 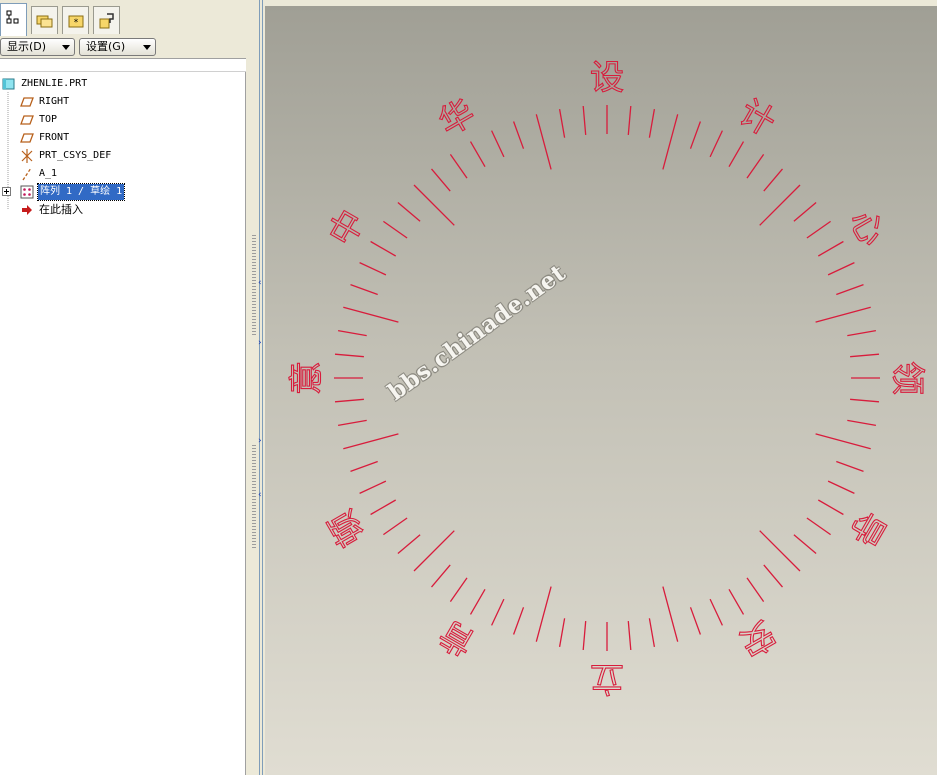 What do you see at coordinates (307, 378) in the screenshot?
I see `dial-character: 意` at bounding box center [307, 378].